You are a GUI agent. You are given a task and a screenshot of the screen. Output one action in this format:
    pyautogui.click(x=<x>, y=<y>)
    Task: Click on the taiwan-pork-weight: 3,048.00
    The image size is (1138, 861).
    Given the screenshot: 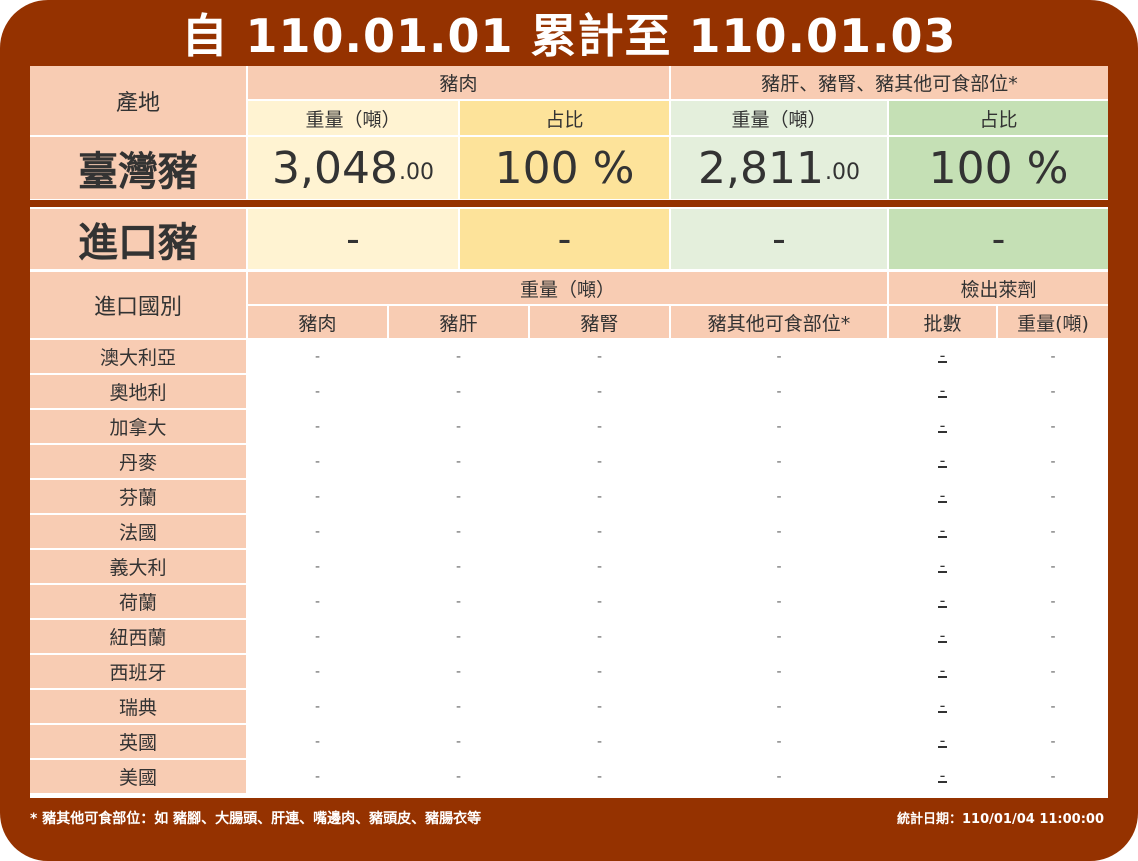 What is the action you would take?
    pyautogui.click(x=353, y=168)
    